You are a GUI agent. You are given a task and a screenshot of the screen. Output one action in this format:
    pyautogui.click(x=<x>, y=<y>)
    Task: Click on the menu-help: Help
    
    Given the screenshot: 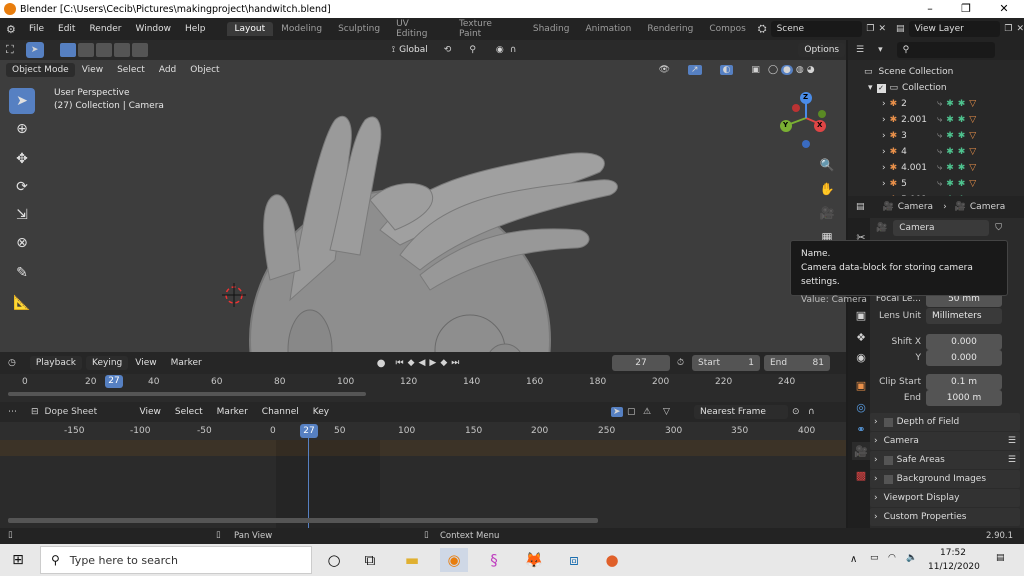 What is the action you would take?
    pyautogui.click(x=195, y=29)
    